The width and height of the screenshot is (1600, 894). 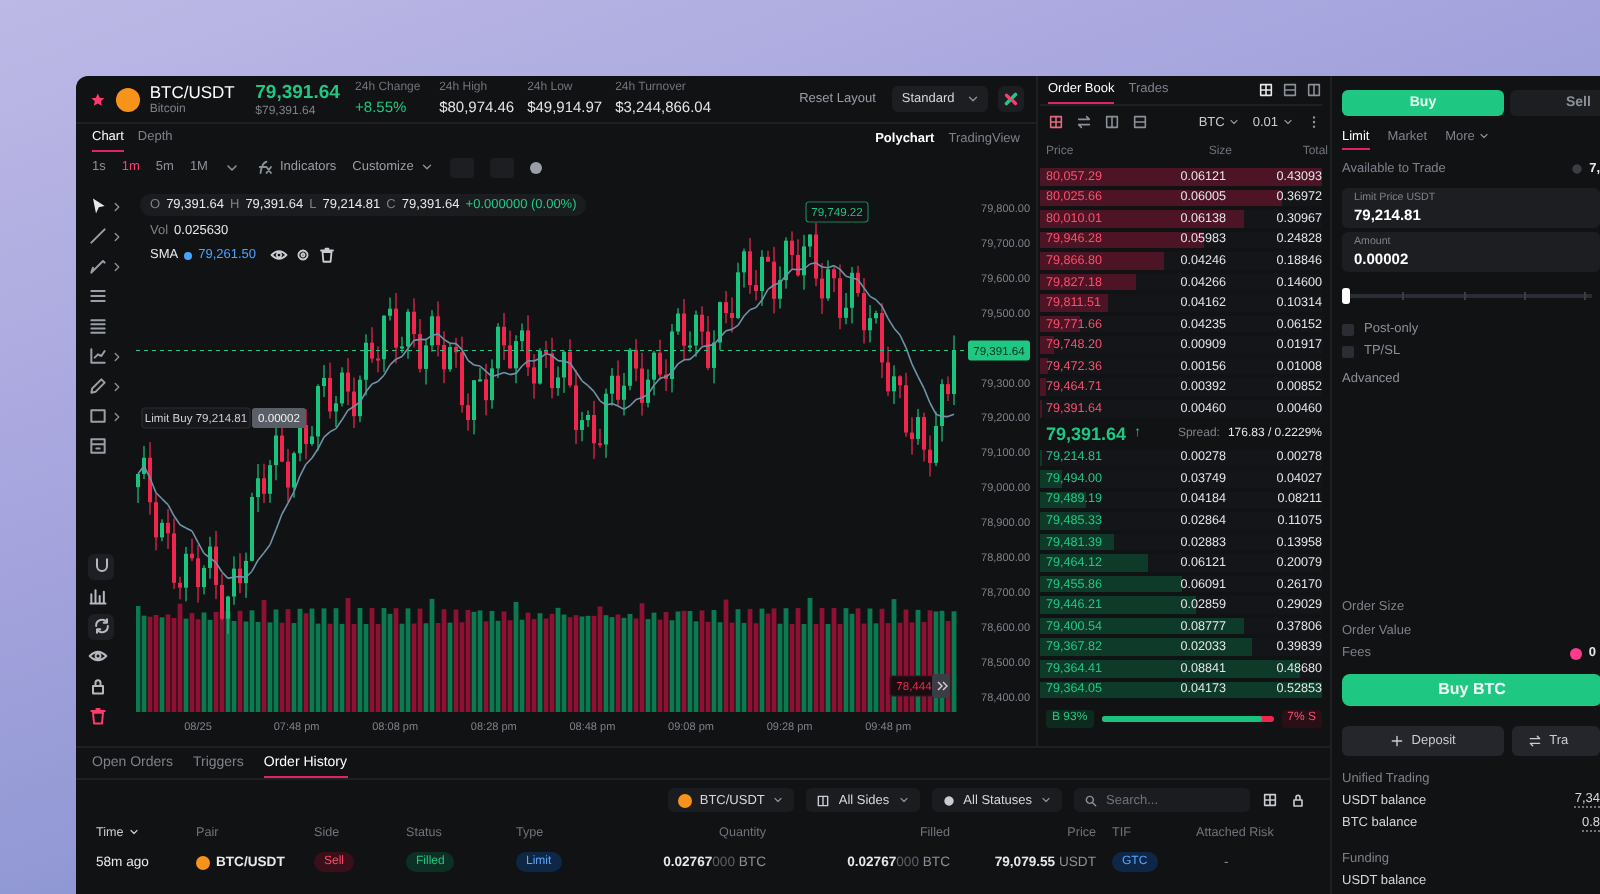 What do you see at coordinates (193, 92) in the screenshot?
I see `pair-name: BTC/USDT` at bounding box center [193, 92].